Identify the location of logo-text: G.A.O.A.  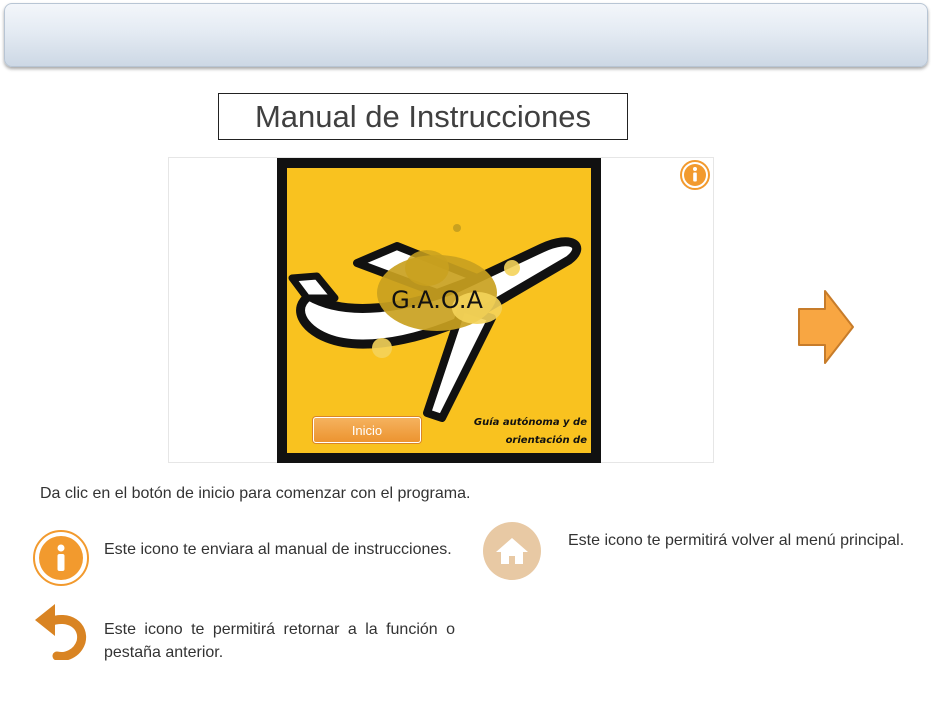
(437, 300).